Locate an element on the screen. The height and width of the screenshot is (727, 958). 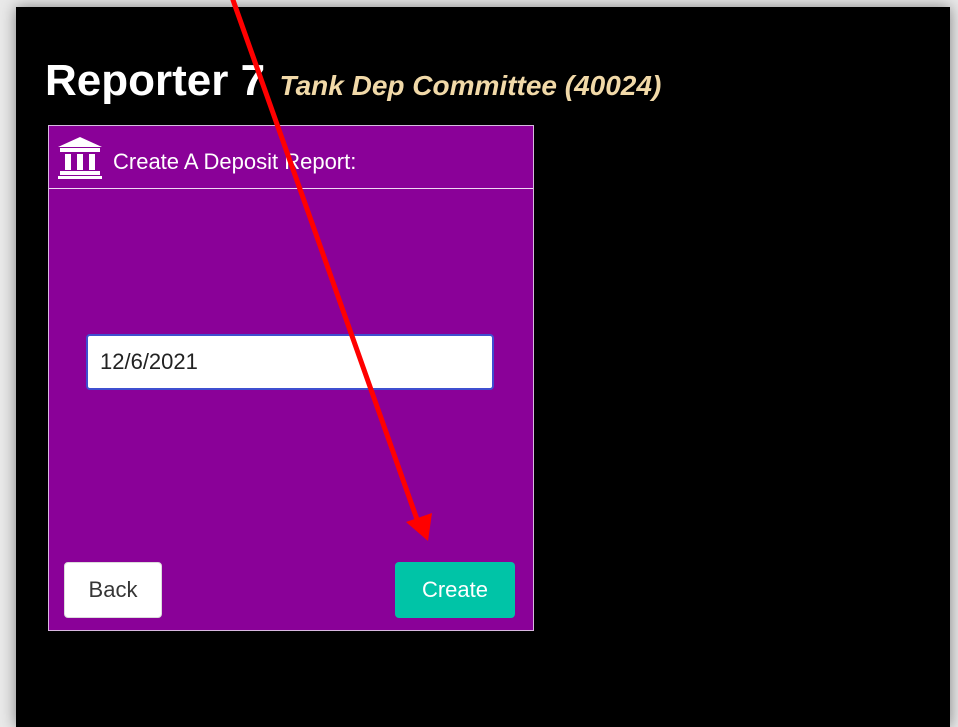
page-header: Reporter 7 Tank Dep Committee (40024) is located at coordinates (353, 81).